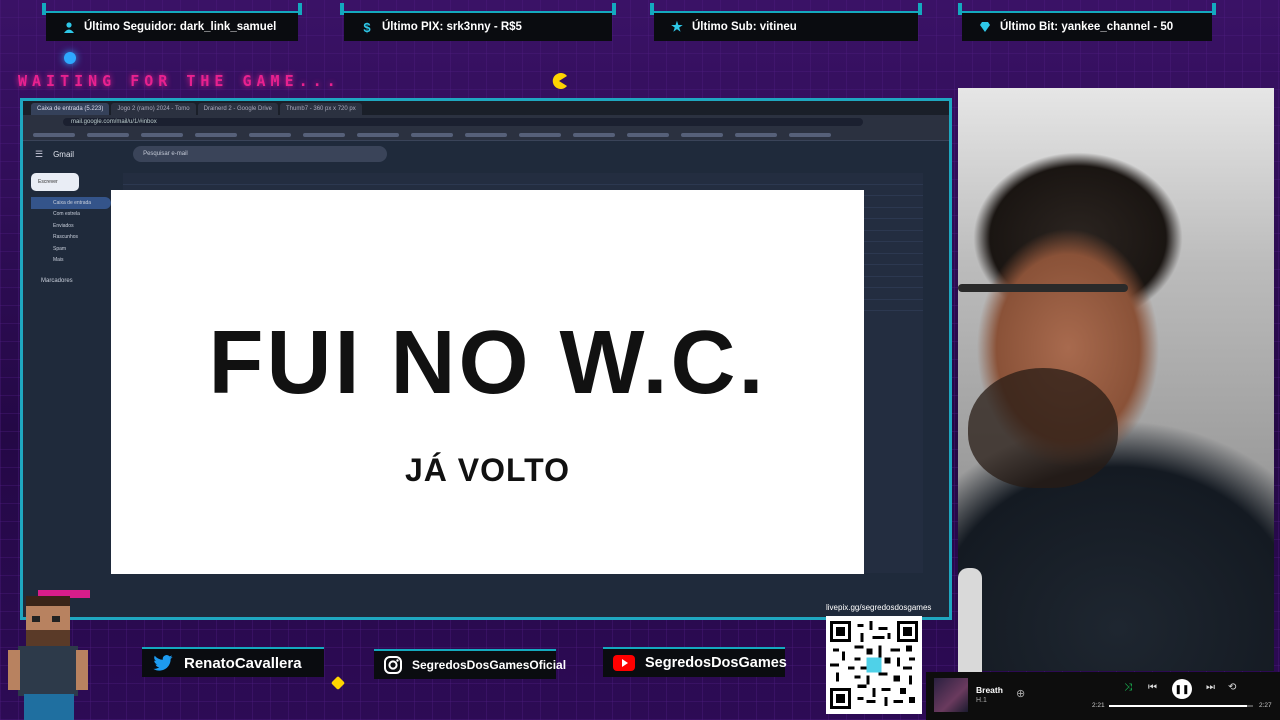  Describe the element at coordinates (1178, 706) in the screenshot. I see `progress-fill` at that location.